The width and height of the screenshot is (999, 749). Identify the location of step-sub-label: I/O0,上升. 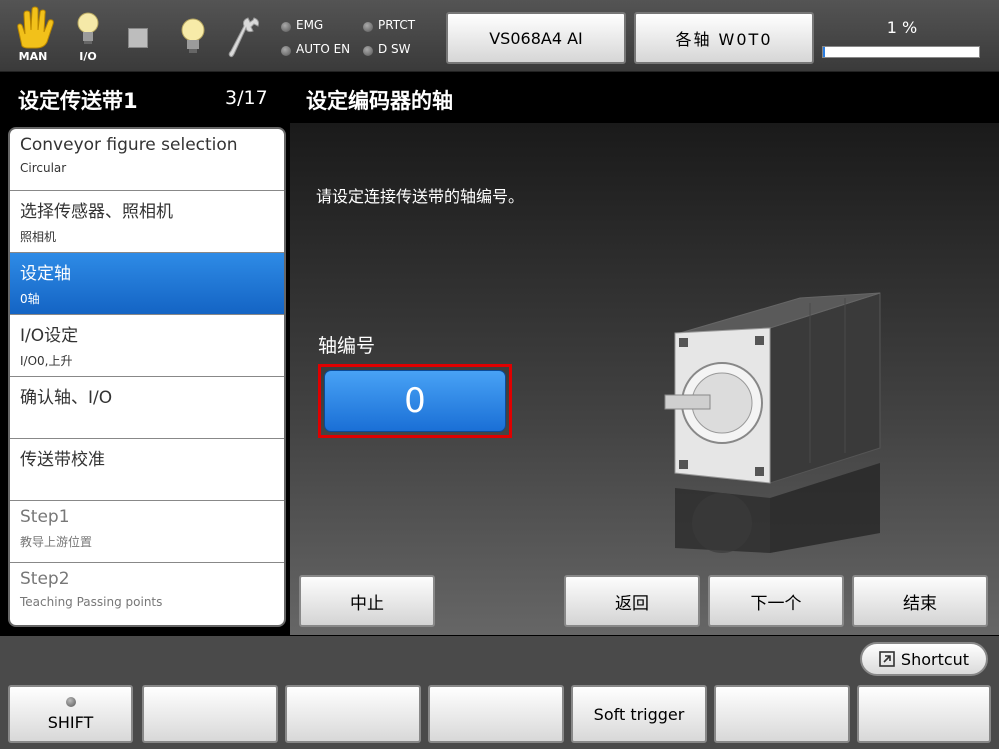
(46, 361).